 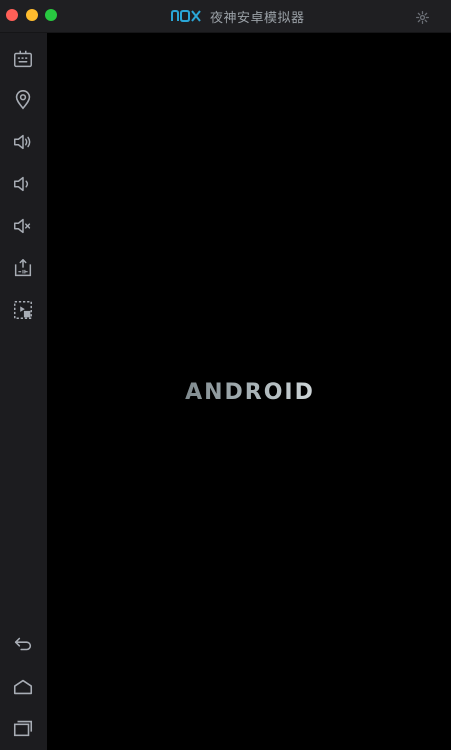 I want to click on back-button, so click(x=23, y=644).